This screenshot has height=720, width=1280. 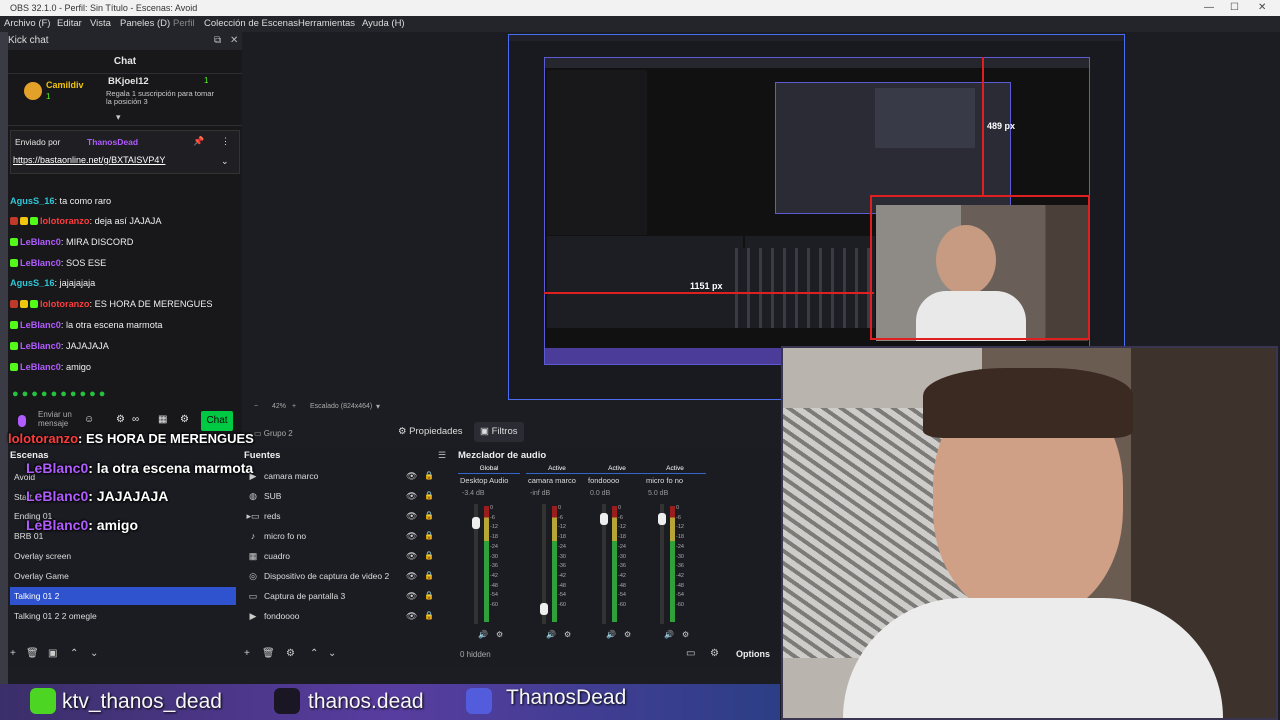 What do you see at coordinates (123, 596) in the screenshot?
I see `scene-item-selected: Talking 01 2` at bounding box center [123, 596].